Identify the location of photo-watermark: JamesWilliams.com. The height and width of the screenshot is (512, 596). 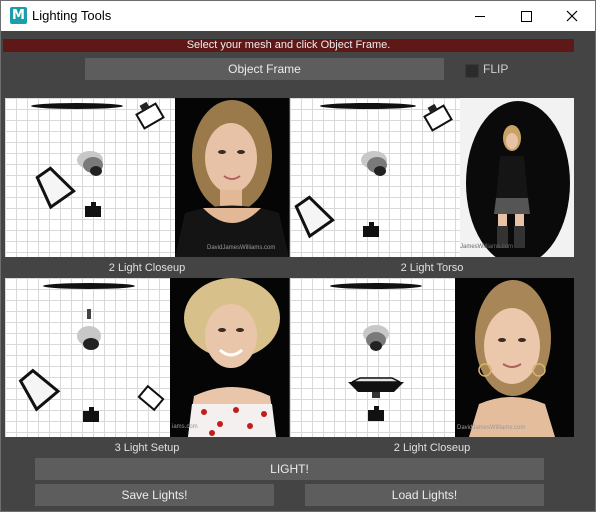
(487, 247).